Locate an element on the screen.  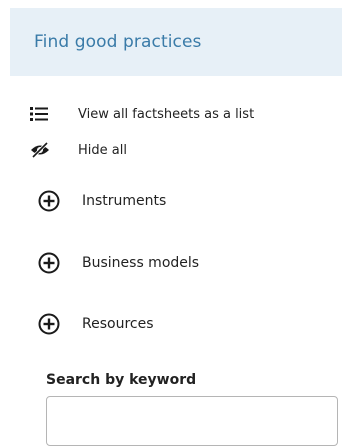
hide-all-link: Hide all is located at coordinates (78, 150).